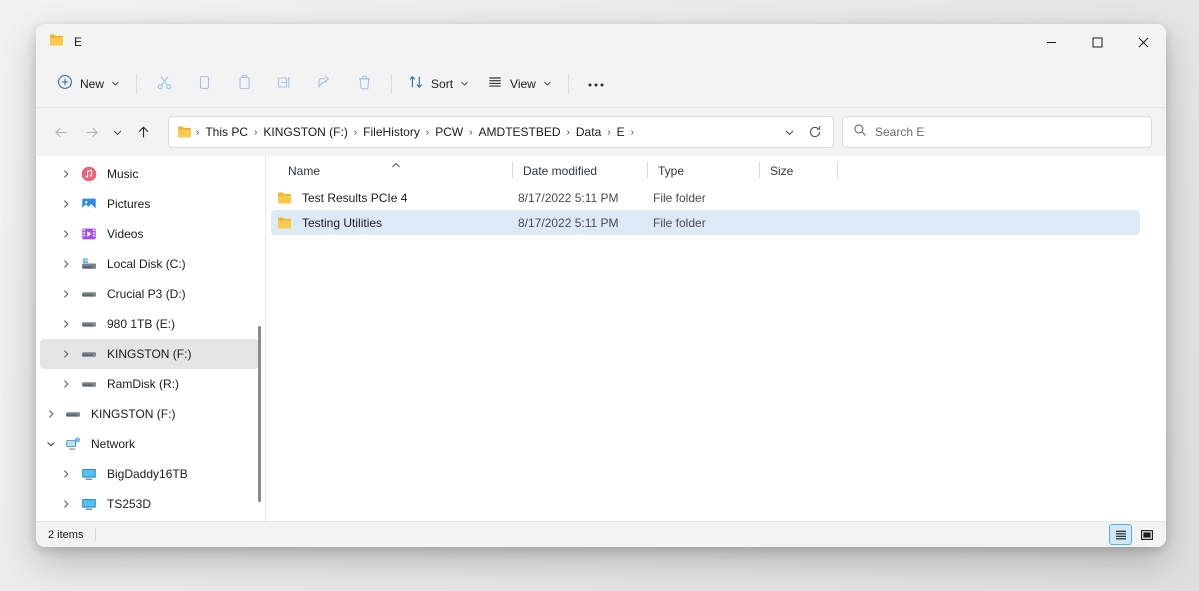 Image resolution: width=1199 pixels, height=591 pixels. I want to click on sidebar-item-ts253d: TS253D, so click(149, 504).